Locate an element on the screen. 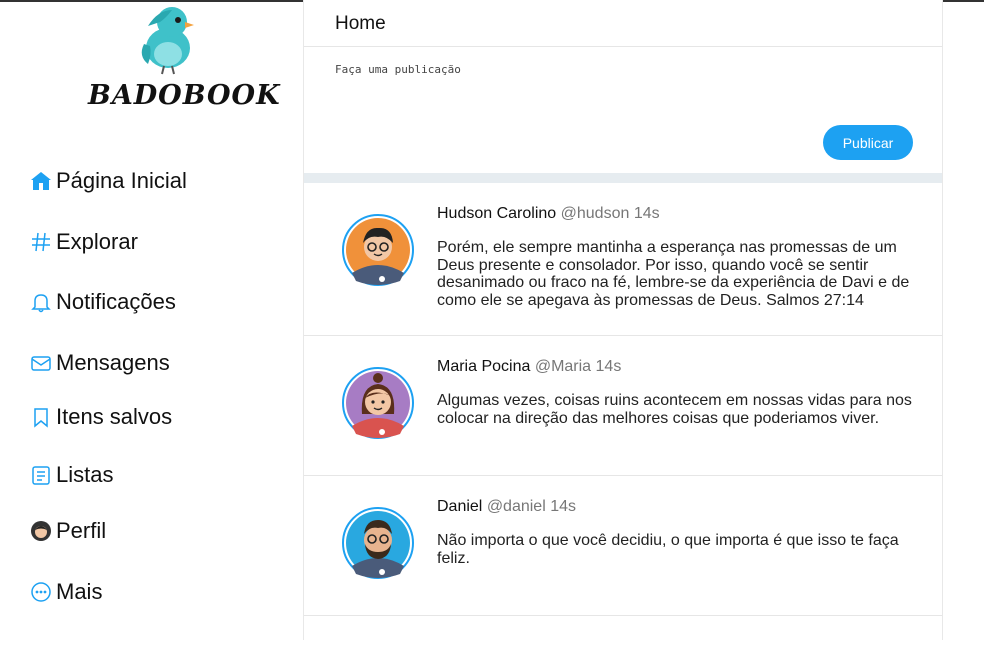 Image resolution: width=984 pixels, height=656 pixels. sidebar-item-label: Mais is located at coordinates (79, 591).